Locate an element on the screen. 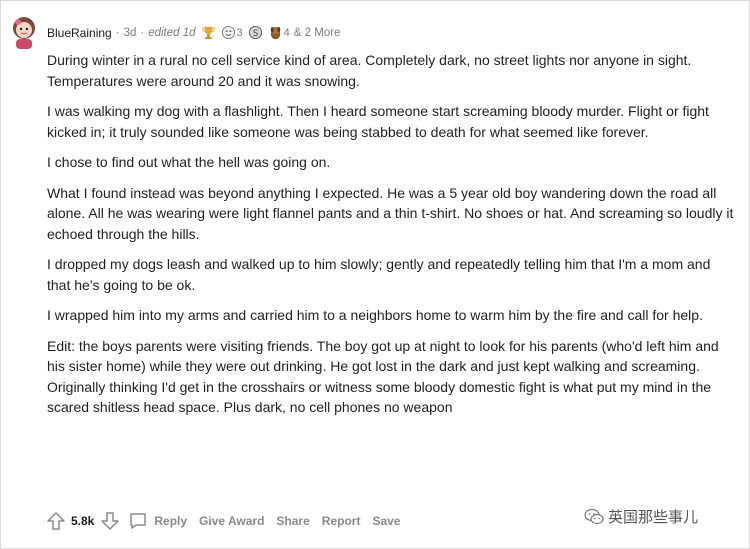 The image size is (750, 549). comment-actions: 5.8k Reply Give Award Share Report Save is located at coordinates (229, 521).